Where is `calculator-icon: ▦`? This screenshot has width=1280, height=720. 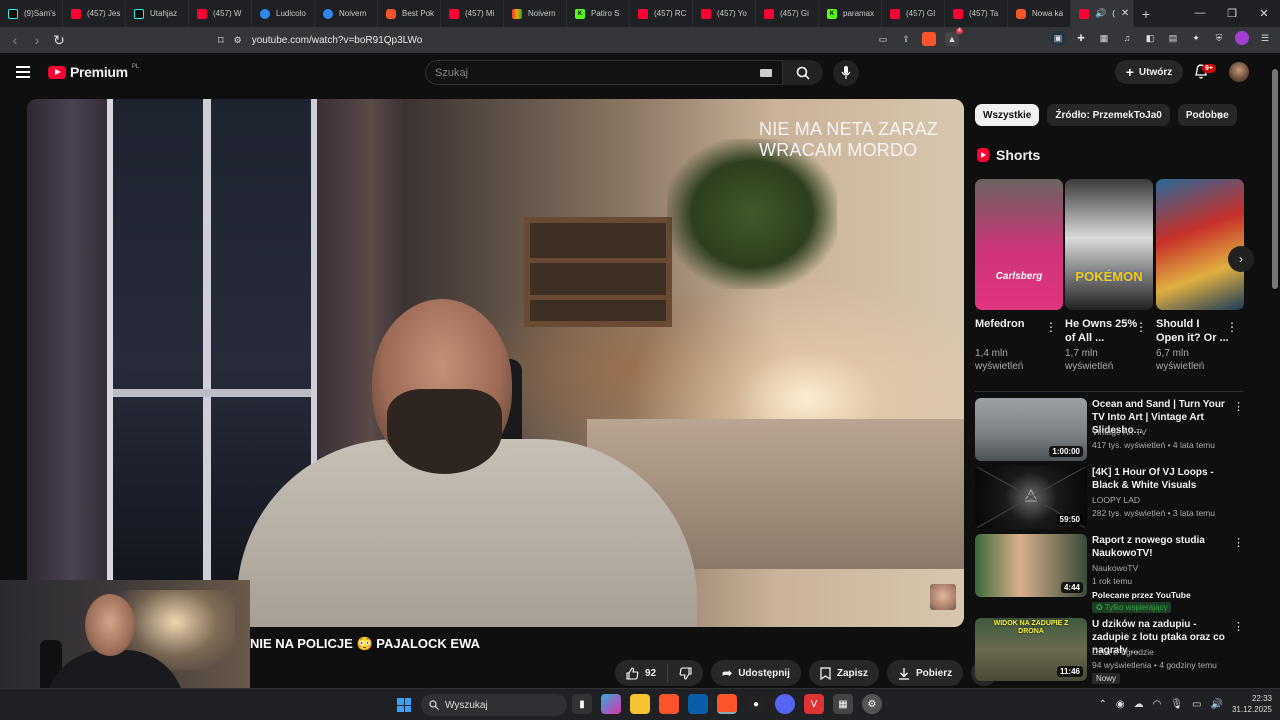 calculator-icon: ▦ is located at coordinates (843, 704).